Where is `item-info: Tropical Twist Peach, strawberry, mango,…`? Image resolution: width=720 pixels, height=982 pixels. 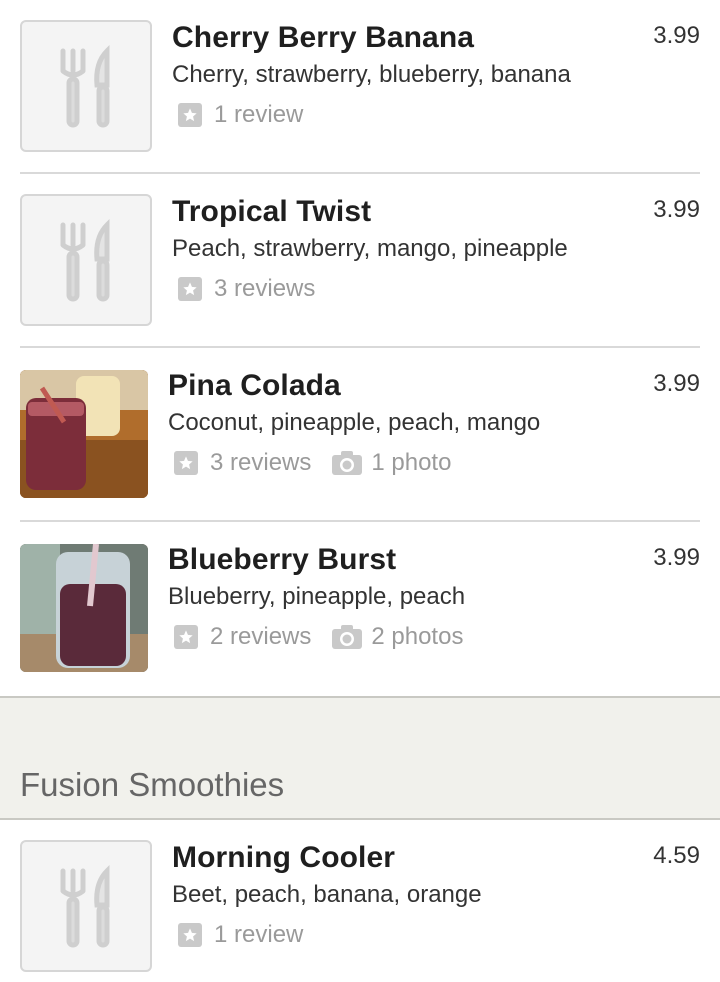
item-info: Tropical Twist Peach, strawberry, mango,… is located at coordinates (436, 249).